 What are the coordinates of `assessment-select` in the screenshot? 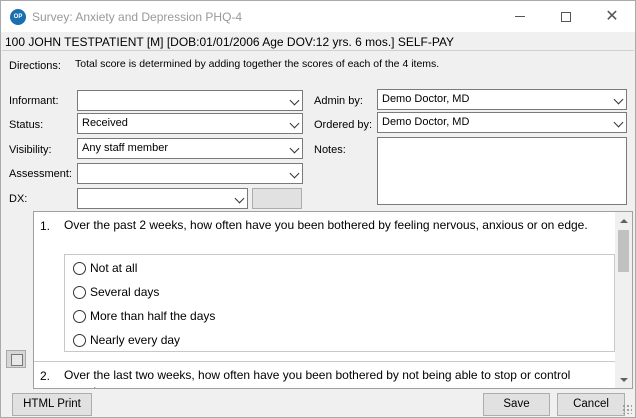 It's located at (190, 173).